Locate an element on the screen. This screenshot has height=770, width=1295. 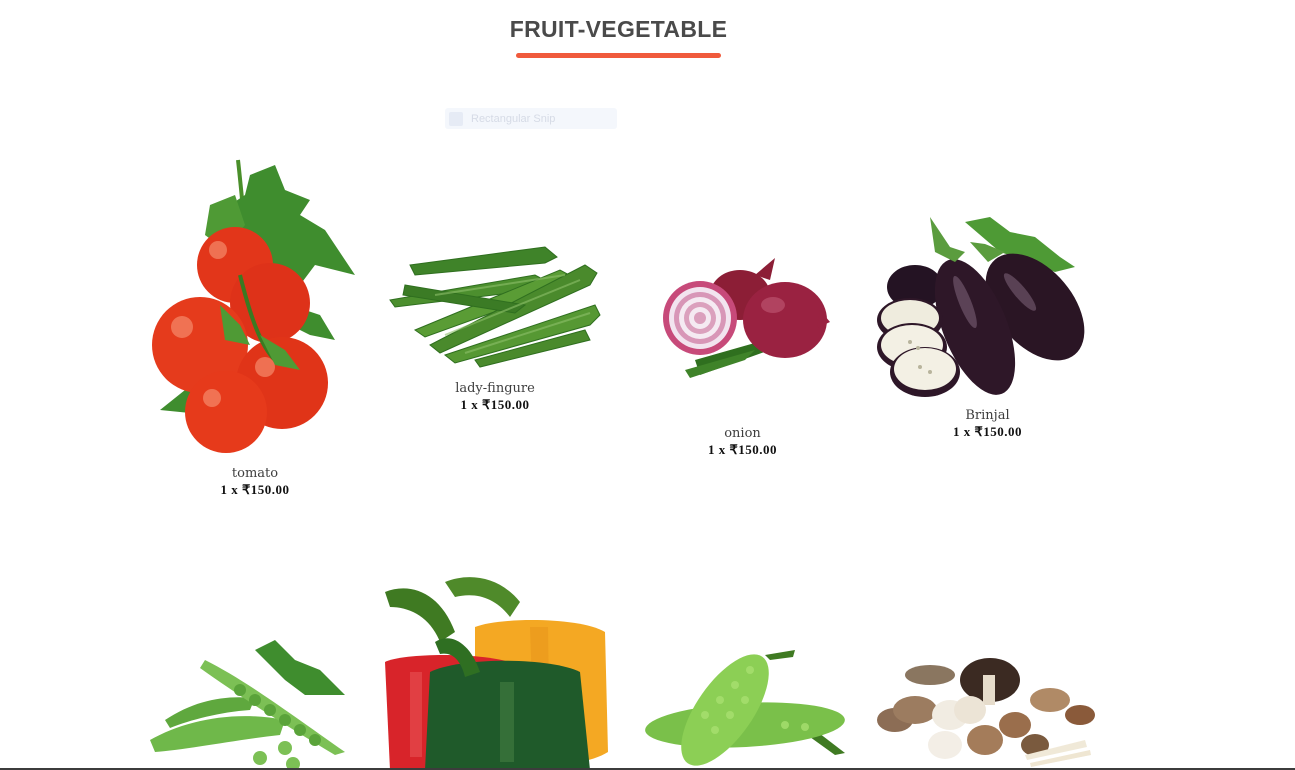
product-card-lady-fingure: lady-fingure 1 x ₹150.00 is located at coordinates (495, 324).